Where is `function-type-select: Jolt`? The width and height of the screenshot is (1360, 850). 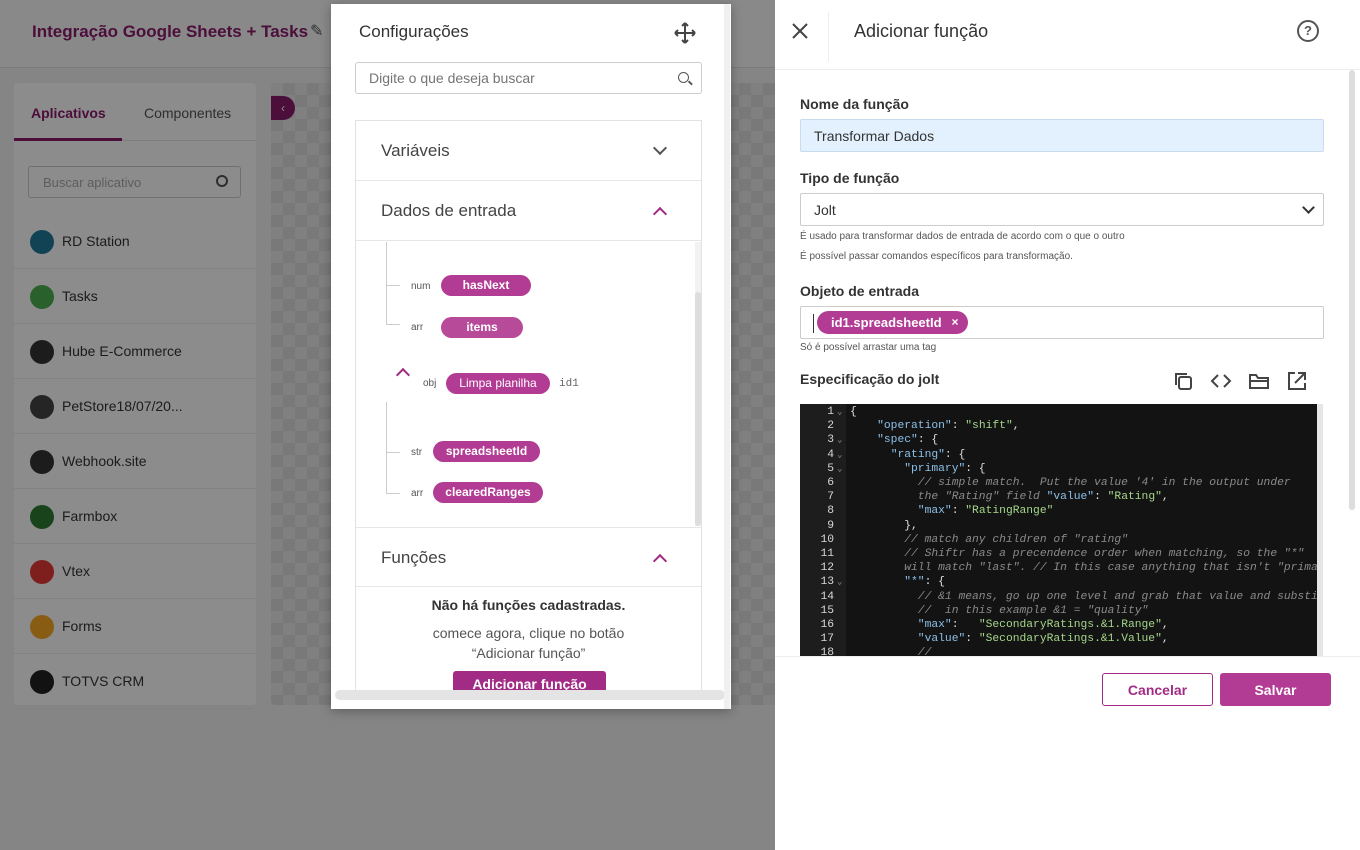 function-type-select: Jolt is located at coordinates (1062, 209).